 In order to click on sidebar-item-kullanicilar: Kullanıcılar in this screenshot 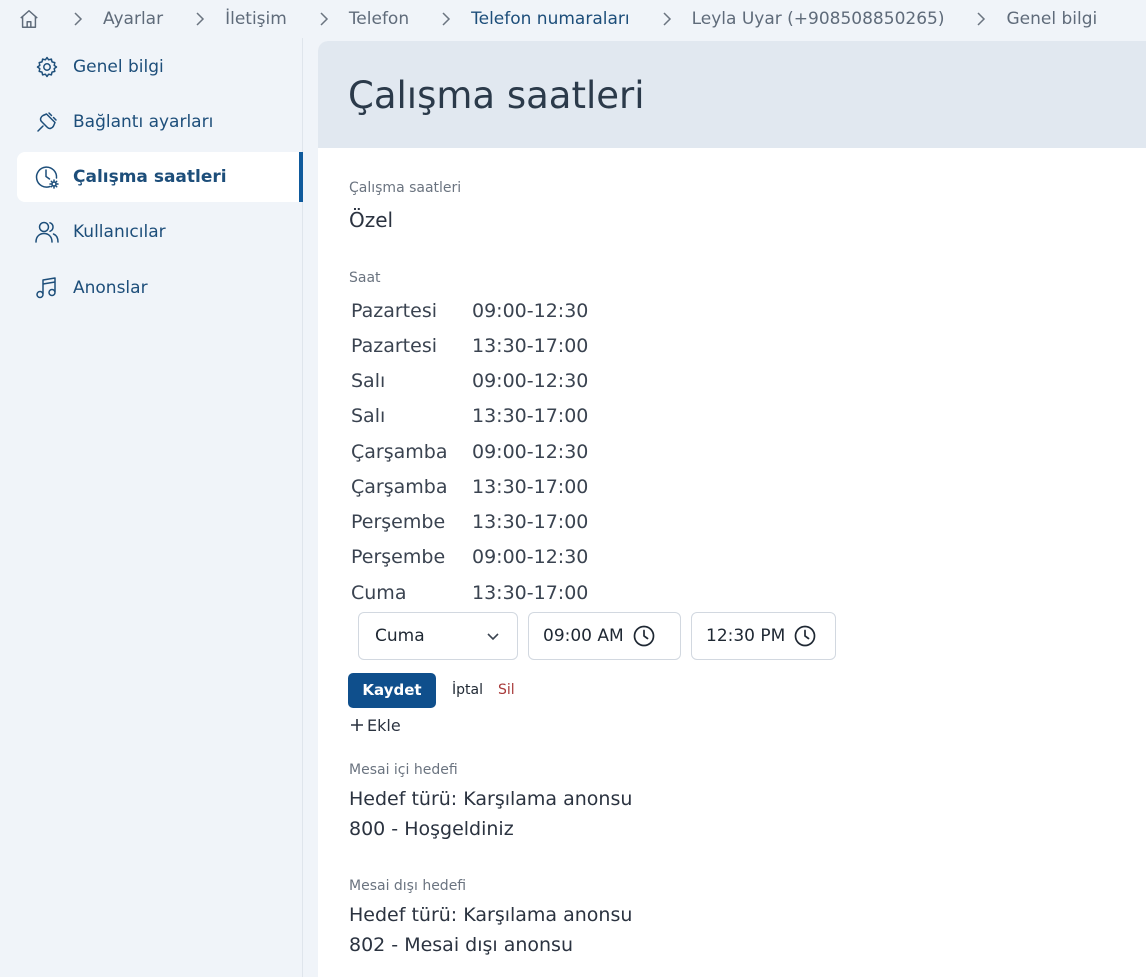, I will do `click(160, 232)`.